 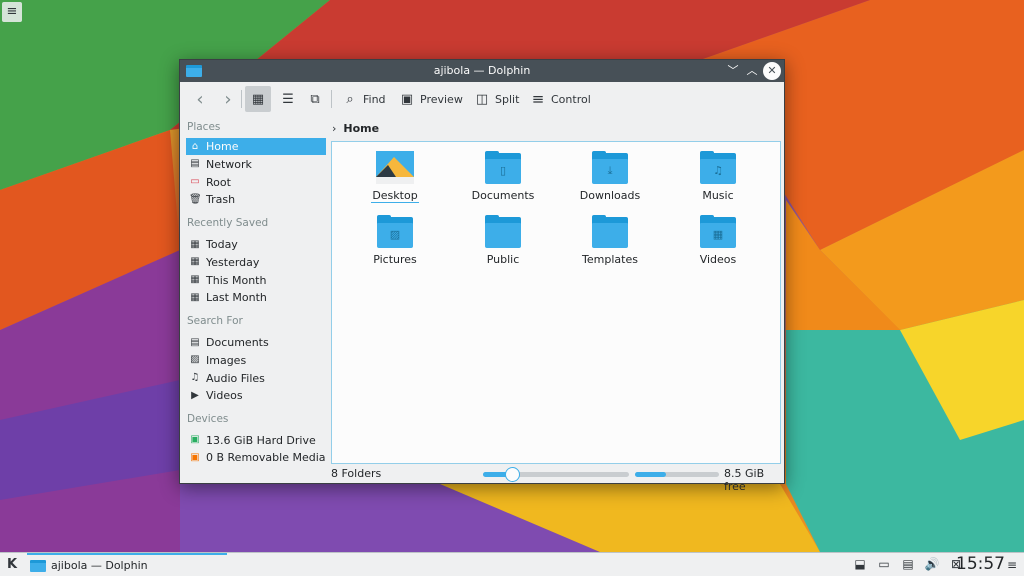 I want to click on place-label: Network, so click(x=229, y=164).